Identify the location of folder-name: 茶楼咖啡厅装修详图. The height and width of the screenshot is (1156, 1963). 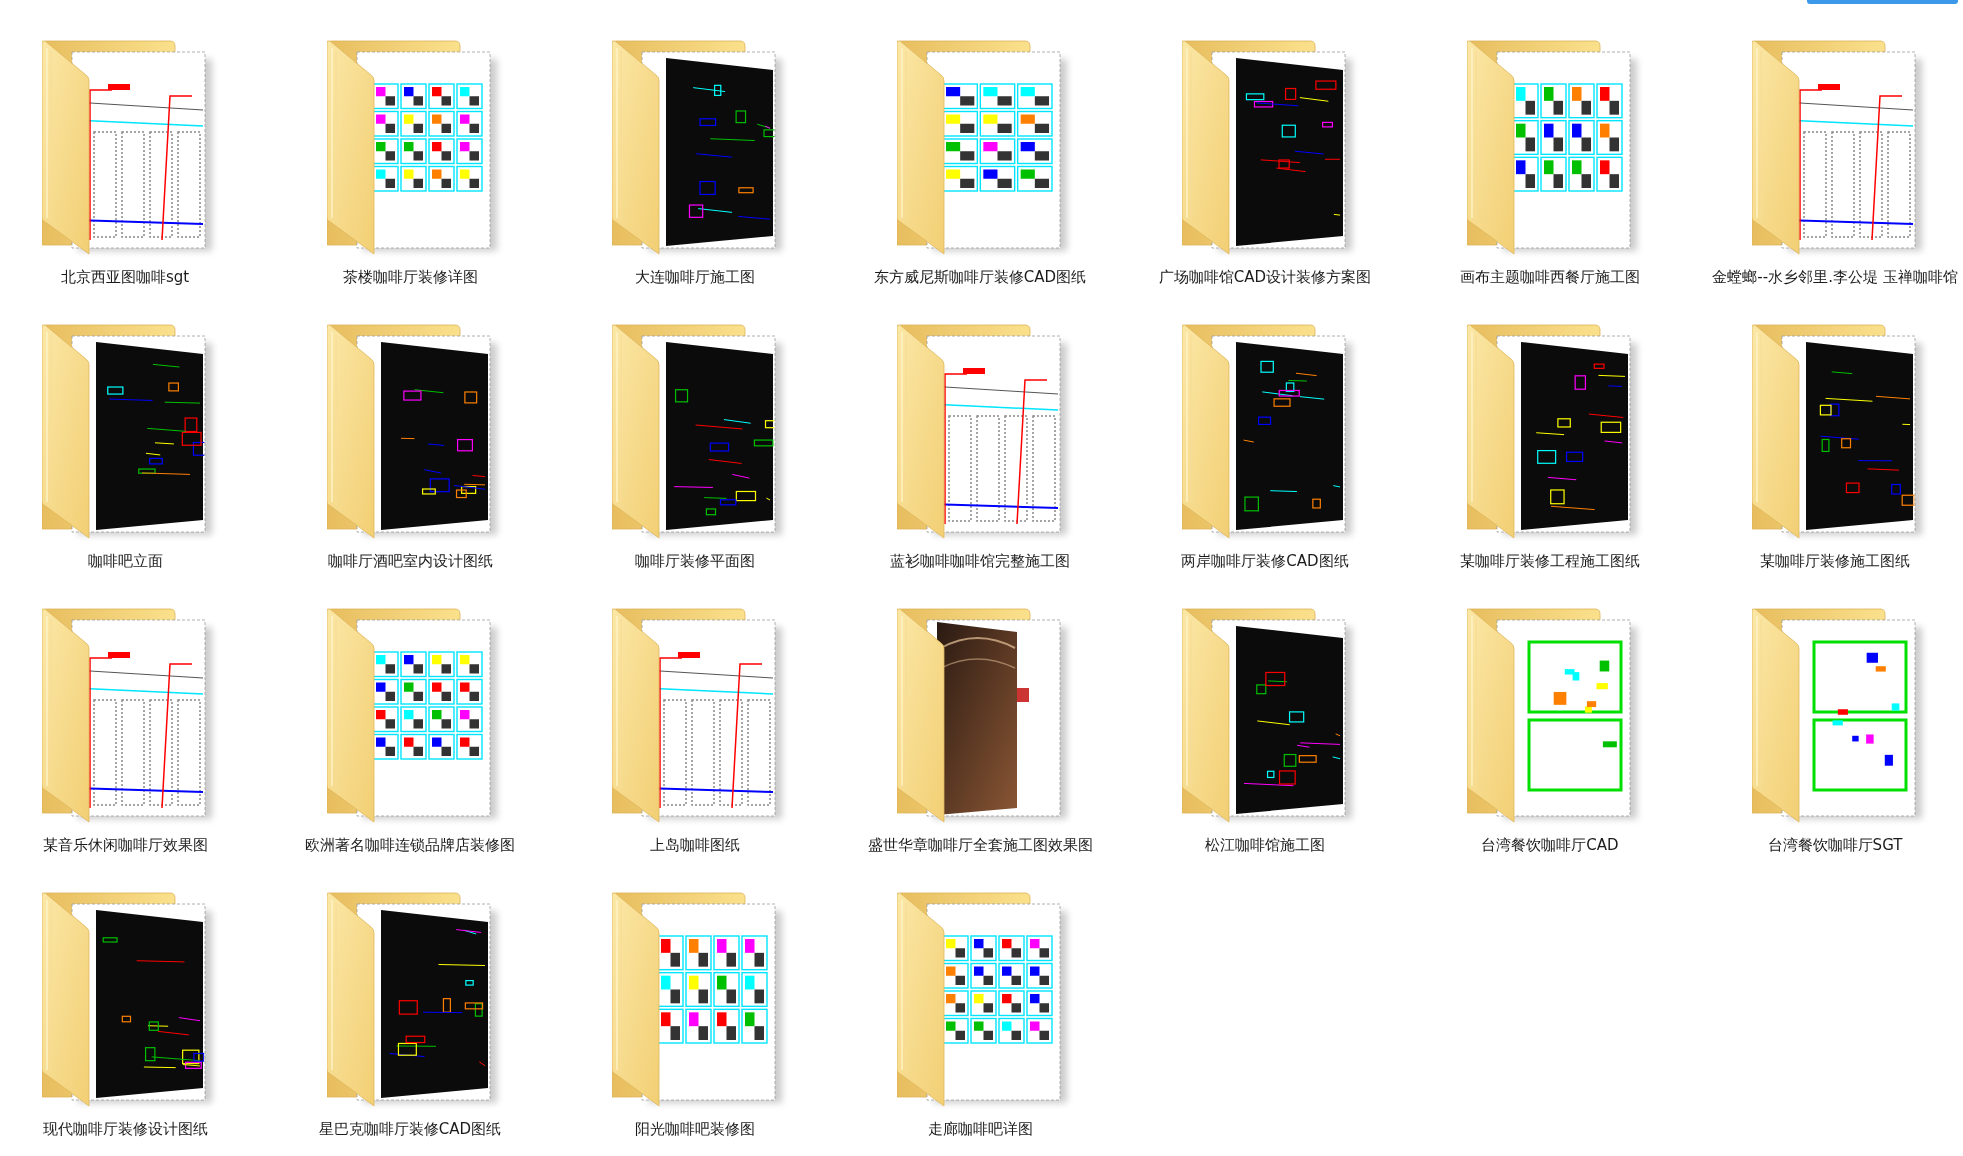
(410, 277).